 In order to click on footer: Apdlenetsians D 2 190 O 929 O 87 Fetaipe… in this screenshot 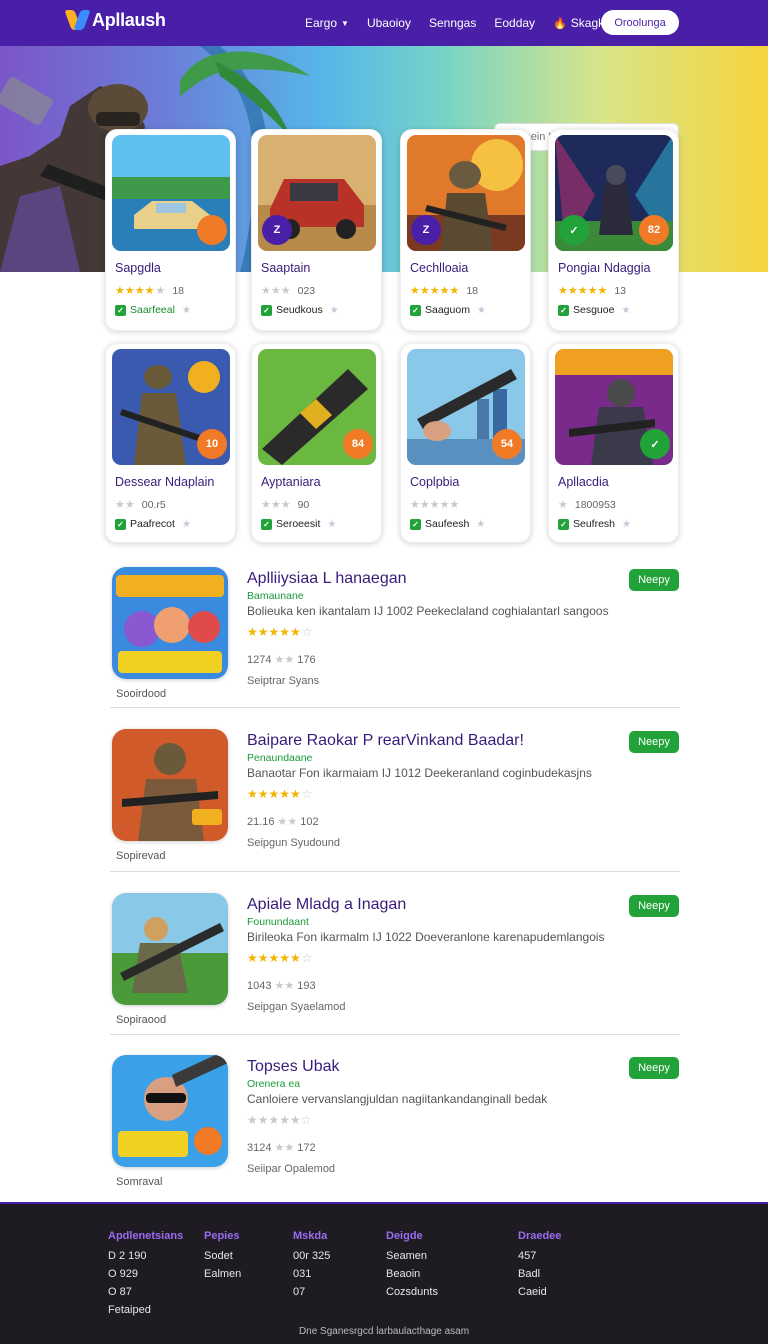, I will do `click(384, 1273)`.